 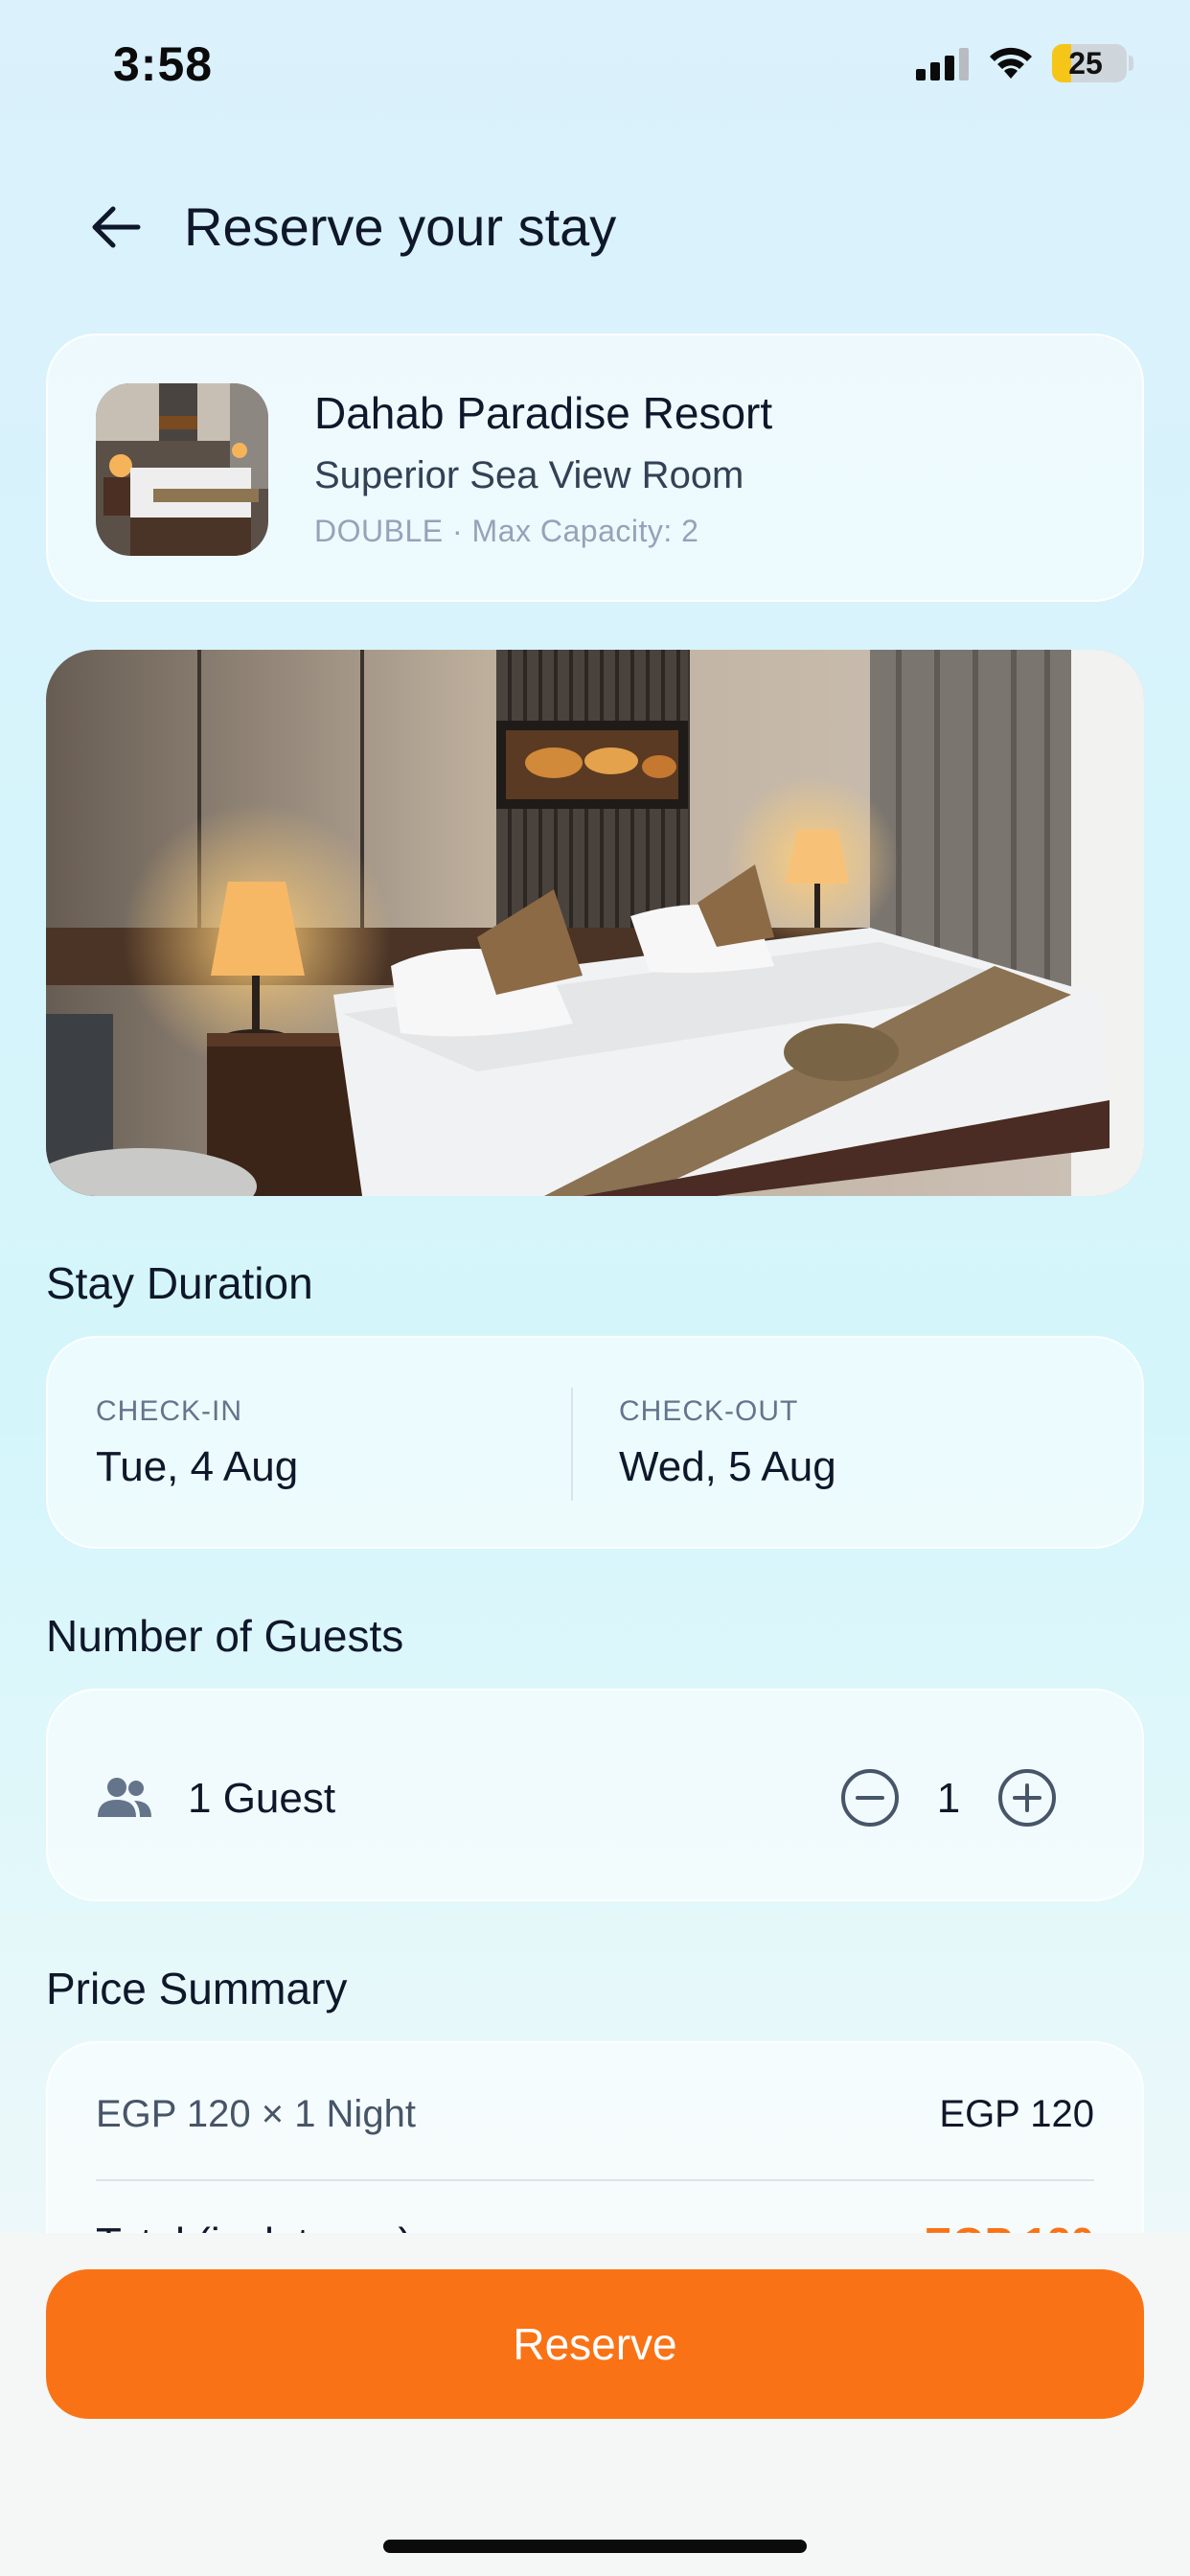 I want to click on checkin-field: CHECK-IN Tue, 4 Aug, so click(x=310, y=1444).